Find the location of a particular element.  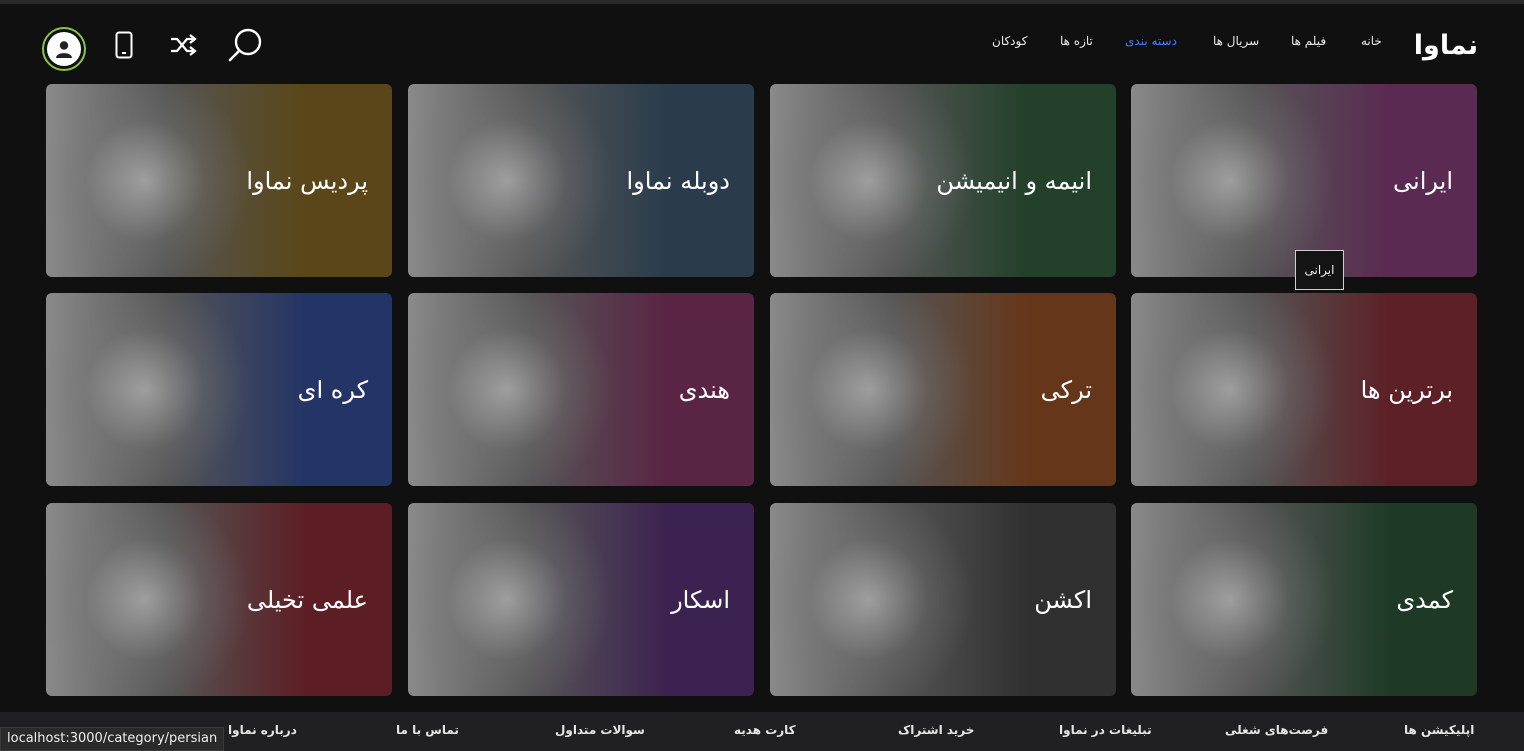

category-label: کره ای is located at coordinates (332, 389).